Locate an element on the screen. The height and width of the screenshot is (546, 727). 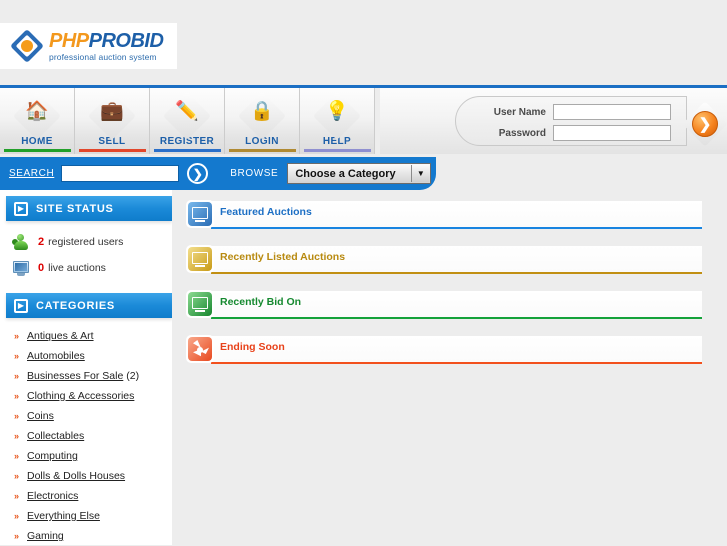
nav-tab-help: 💡HELP is located at coordinates (337, 121).